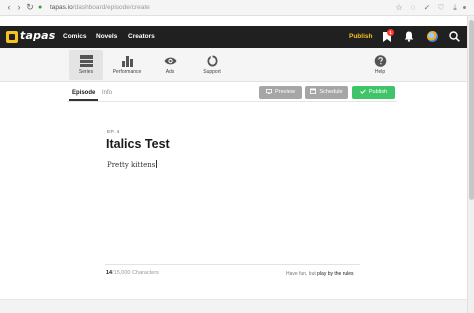 This screenshot has width=474, height=313. I want to click on episode-body-text: Pretty kittens, so click(131, 165).